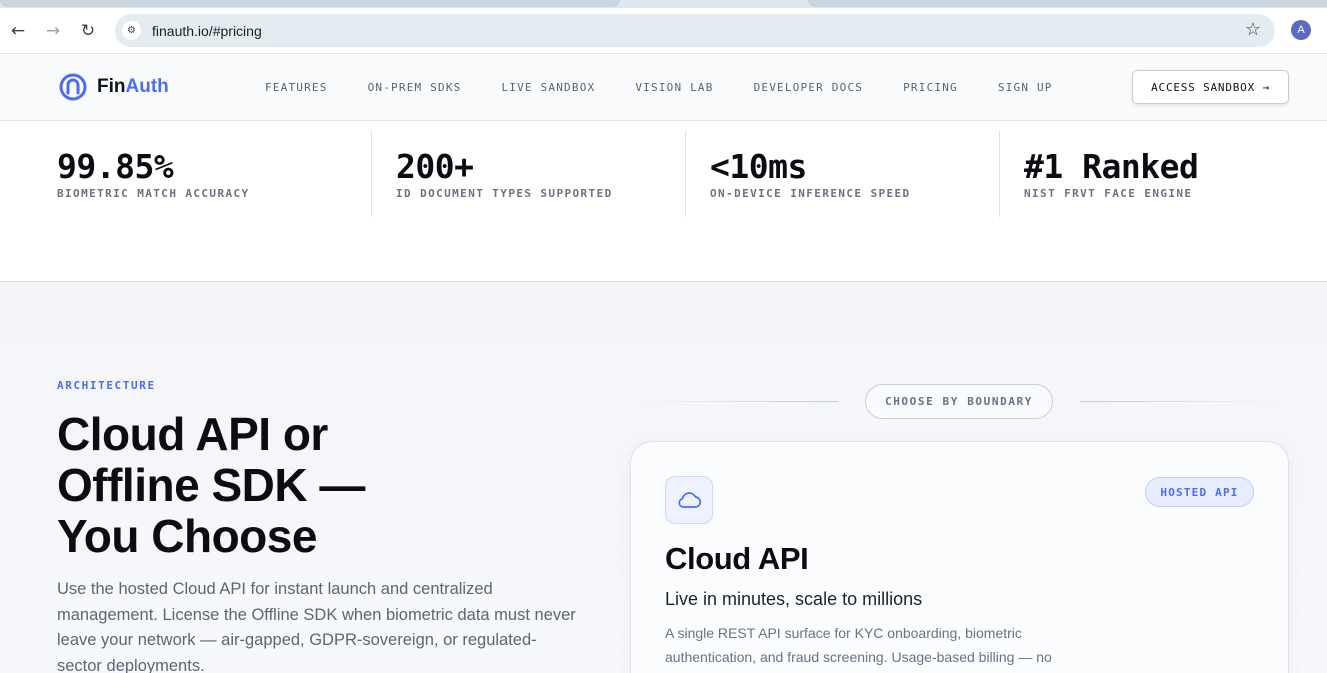 The image size is (1327, 673). I want to click on stat-label: ID DOCUMENT TYPES SUPPORTED, so click(504, 193).